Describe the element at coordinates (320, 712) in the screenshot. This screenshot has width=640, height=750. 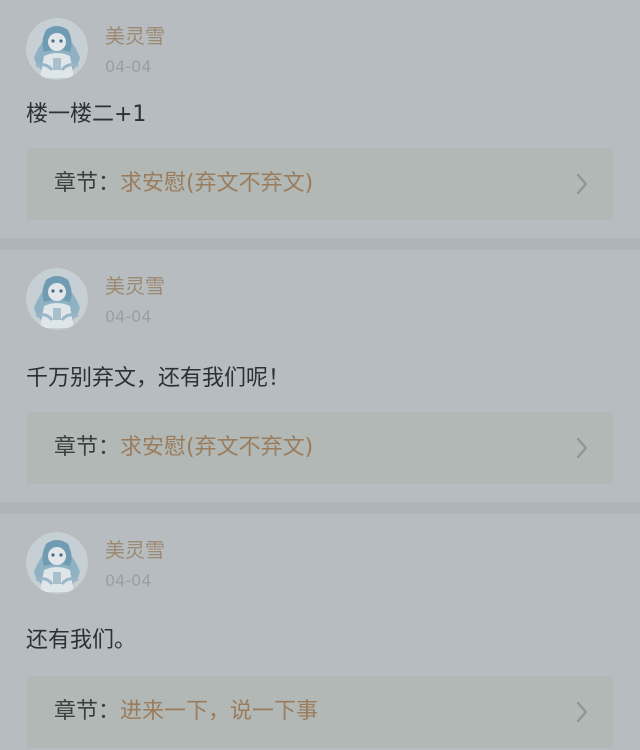
I see `chapter-link: 章节：进来一下，说一下事` at that location.